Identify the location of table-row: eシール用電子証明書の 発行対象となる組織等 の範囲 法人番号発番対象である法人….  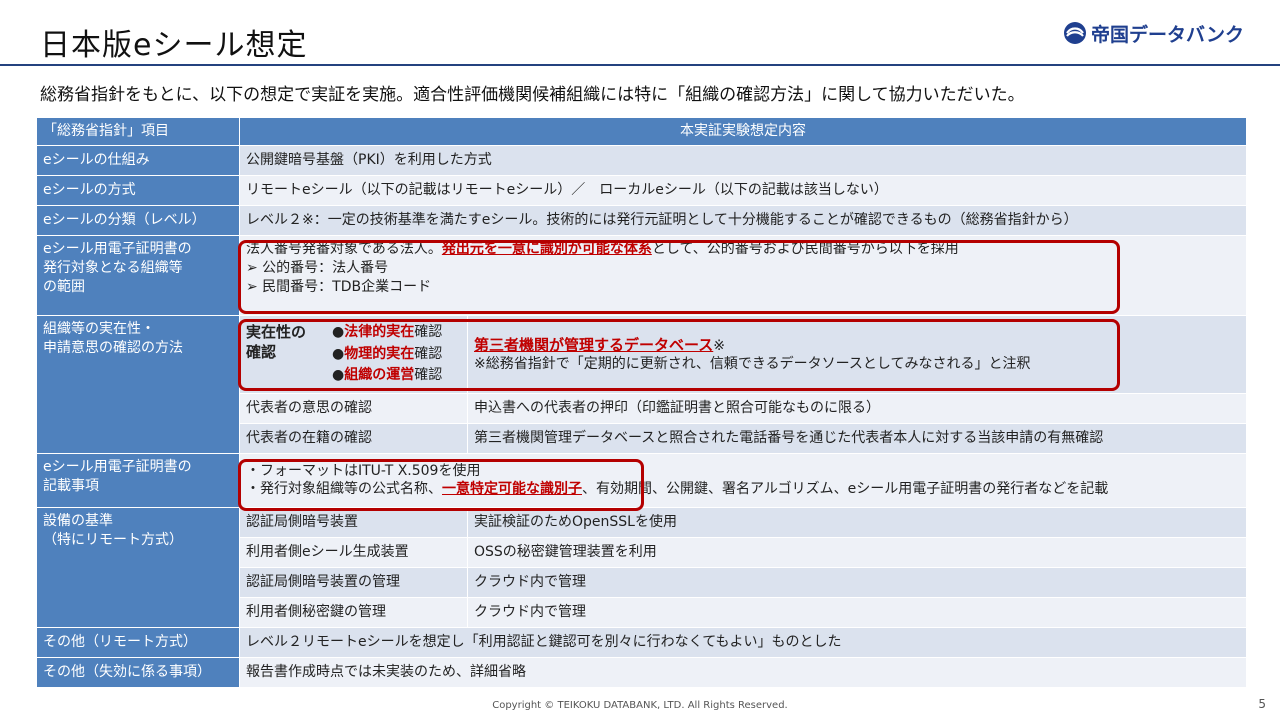
(641, 275).